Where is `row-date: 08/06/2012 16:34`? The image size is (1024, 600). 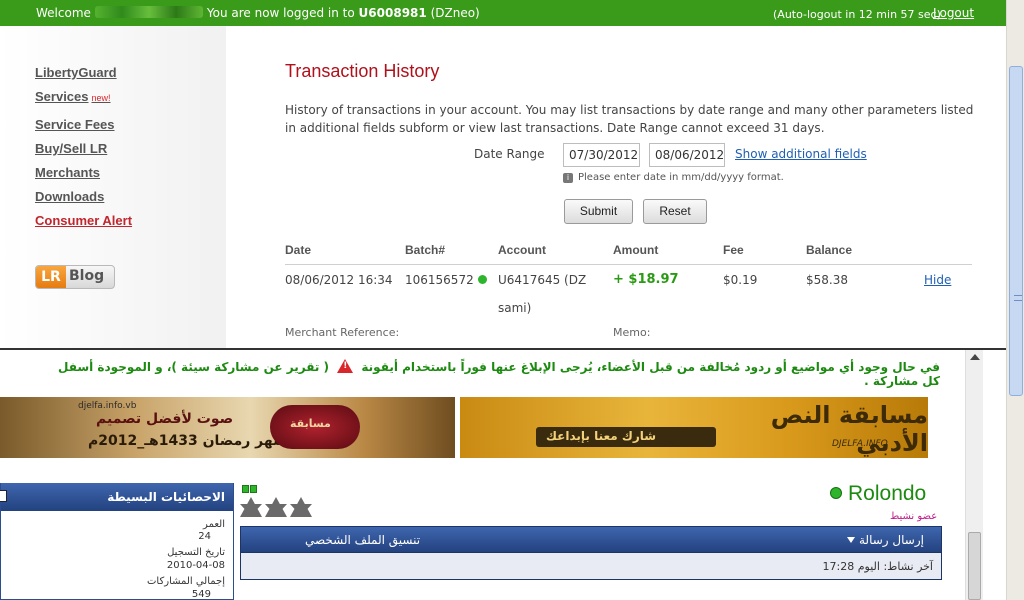
row-date: 08/06/2012 16:34 is located at coordinates (339, 280).